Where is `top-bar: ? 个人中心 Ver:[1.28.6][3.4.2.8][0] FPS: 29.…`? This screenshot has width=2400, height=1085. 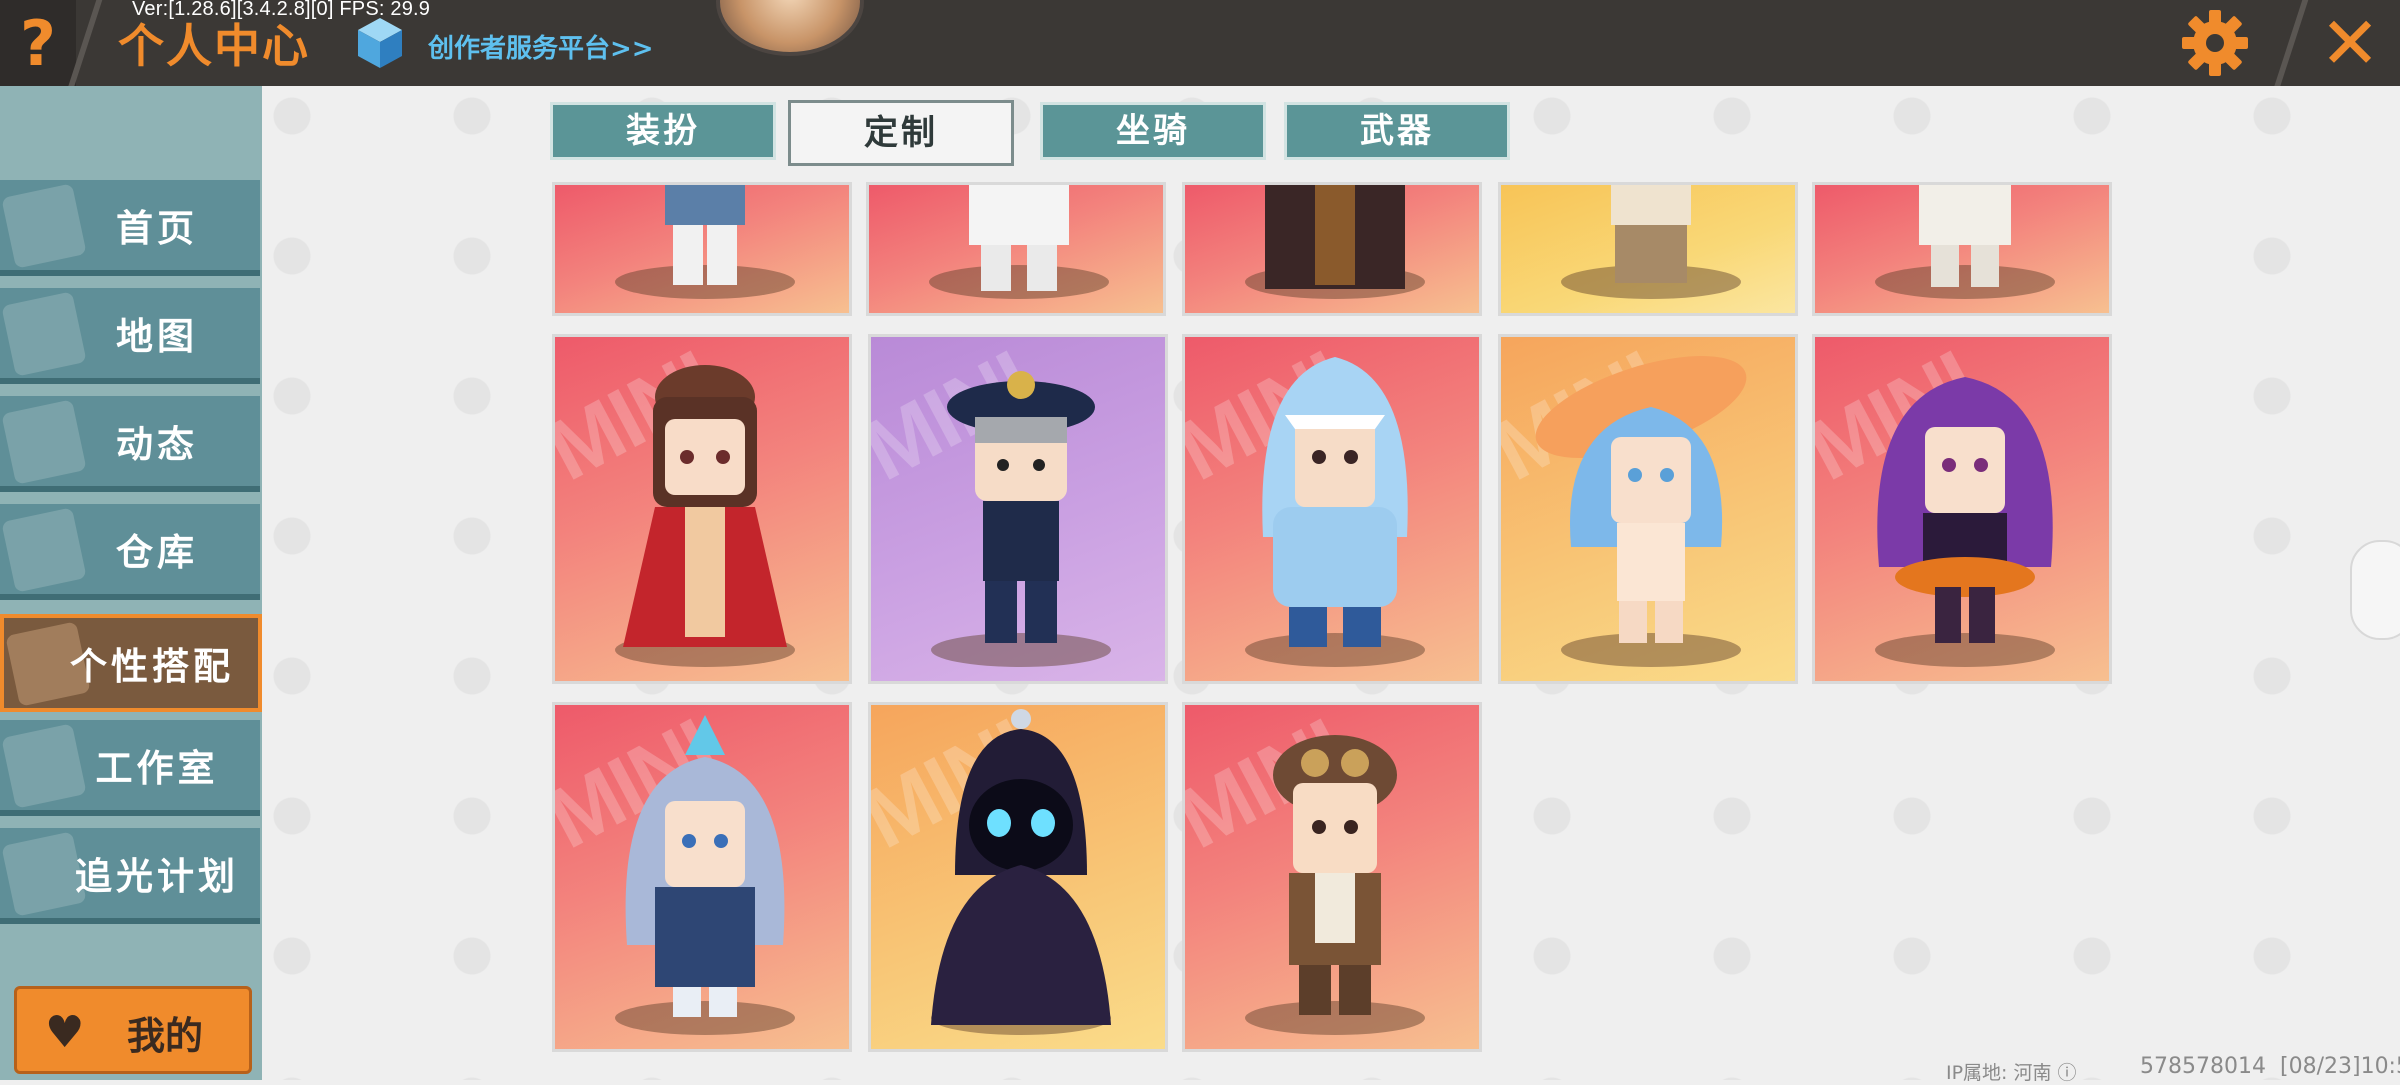 top-bar: ? 个人中心 Ver:[1.28.6][3.4.2.8][0] FPS: 29.… is located at coordinates (1200, 47).